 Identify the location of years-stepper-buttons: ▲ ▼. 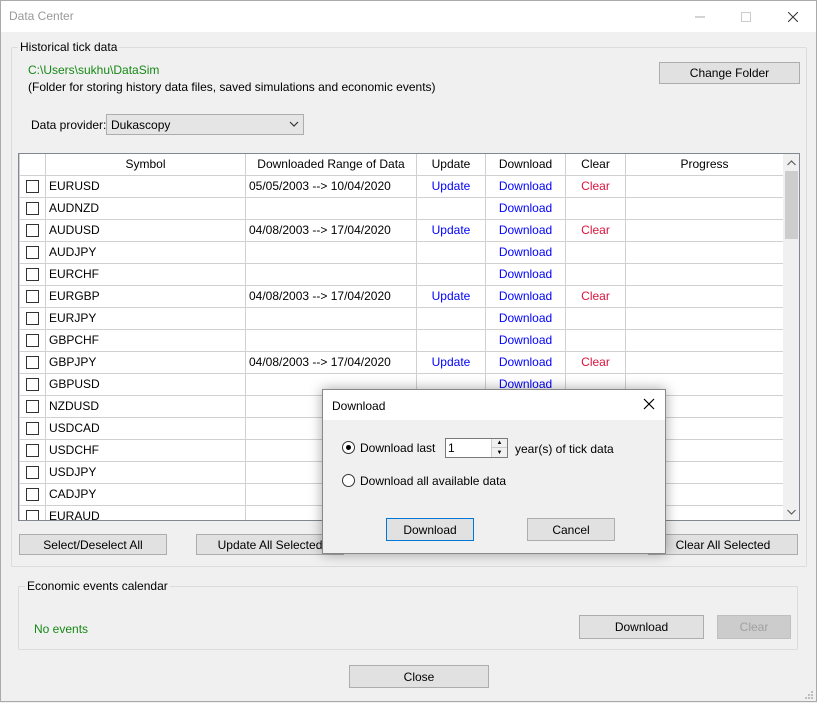
(499, 448).